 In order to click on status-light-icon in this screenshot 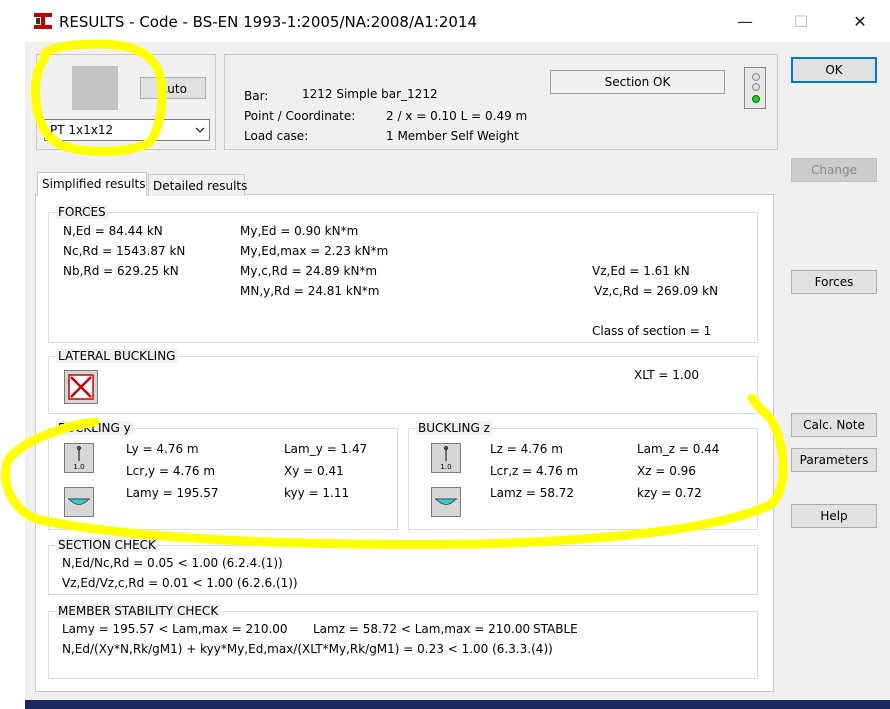, I will do `click(755, 88)`.